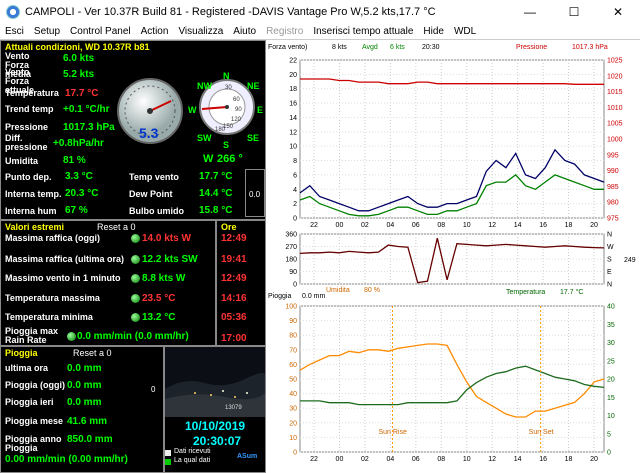 The width and height of the screenshot is (640, 473). I want to click on rain-label: Pioggia ieri, so click(29, 402).